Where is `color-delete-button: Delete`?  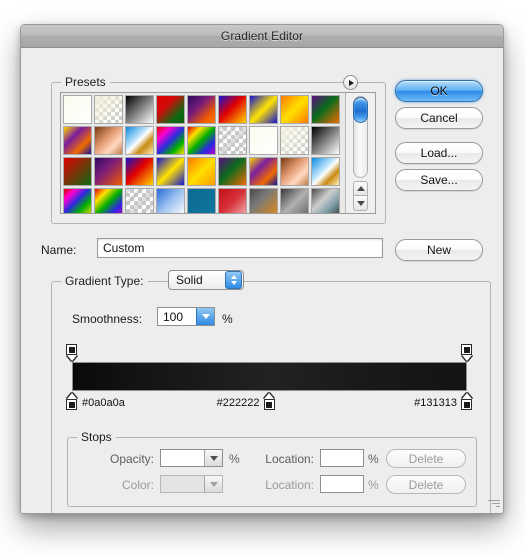
color-delete-button: Delete is located at coordinates (426, 484).